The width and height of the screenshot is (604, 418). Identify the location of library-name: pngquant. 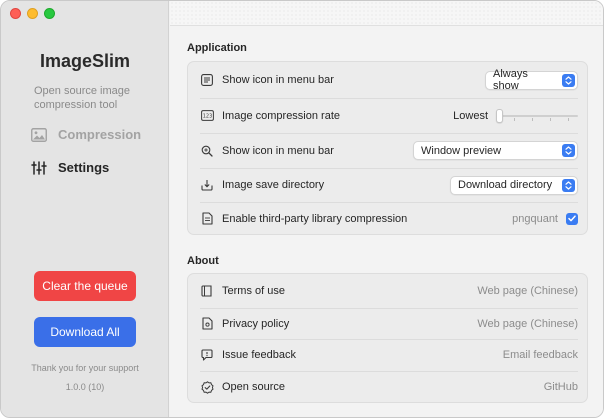
(535, 218).